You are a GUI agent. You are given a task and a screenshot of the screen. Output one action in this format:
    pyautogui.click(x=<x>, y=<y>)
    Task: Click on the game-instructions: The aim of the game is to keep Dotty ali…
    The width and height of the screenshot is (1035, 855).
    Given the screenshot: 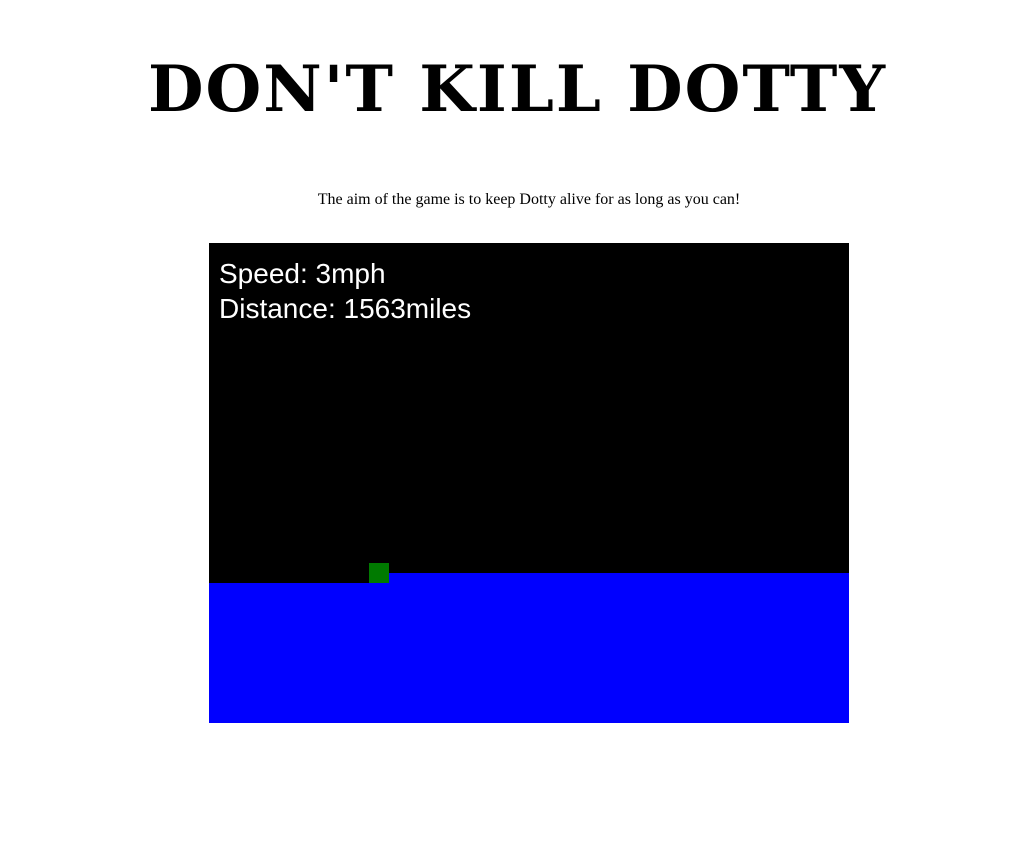 What is the action you would take?
    pyautogui.click(x=529, y=199)
    